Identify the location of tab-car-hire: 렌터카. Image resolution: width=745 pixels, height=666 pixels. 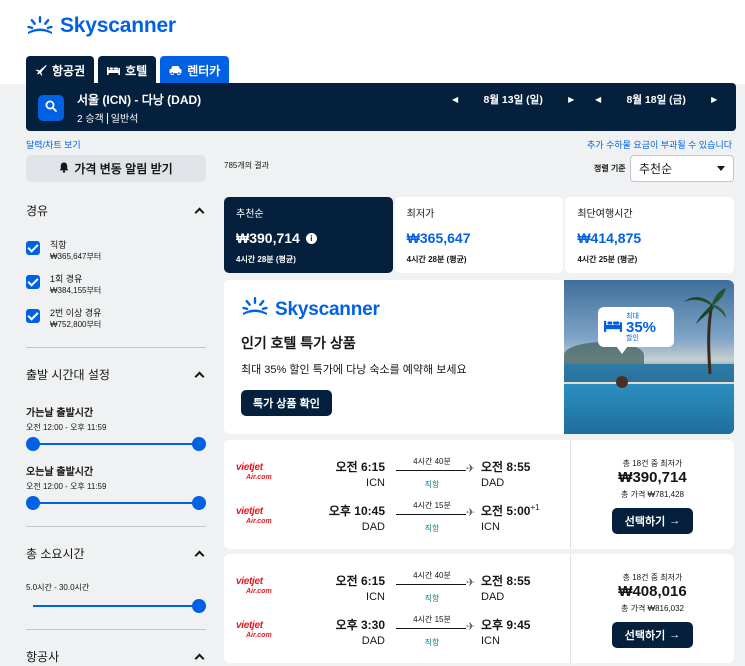
(195, 70).